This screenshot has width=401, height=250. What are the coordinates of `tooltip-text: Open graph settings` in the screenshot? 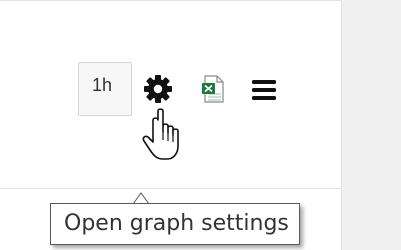 It's located at (176, 223).